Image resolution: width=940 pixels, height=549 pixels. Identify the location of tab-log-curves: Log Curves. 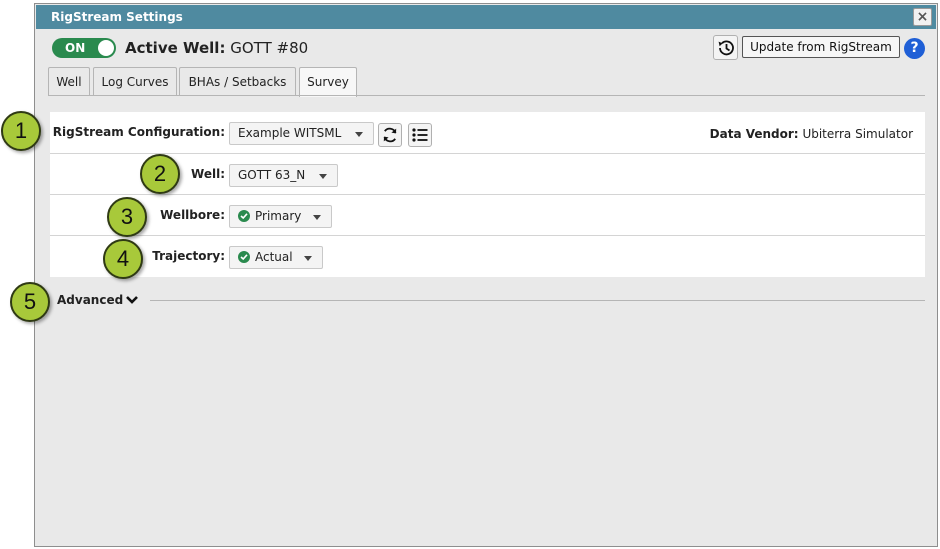
(135, 81).